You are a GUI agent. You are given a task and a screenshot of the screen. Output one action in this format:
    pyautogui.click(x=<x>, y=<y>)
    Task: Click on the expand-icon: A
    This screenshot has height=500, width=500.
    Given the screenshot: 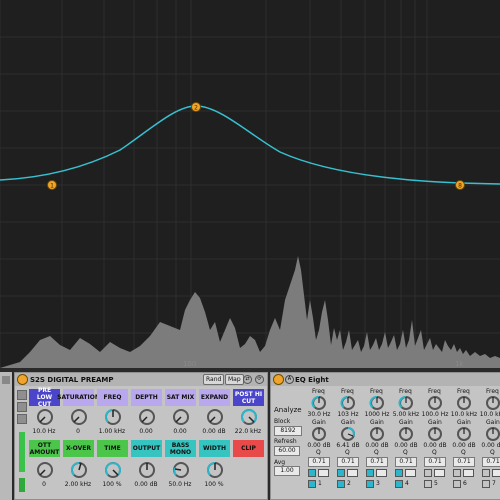 What is the action you would take?
    pyautogui.click(x=289, y=379)
    